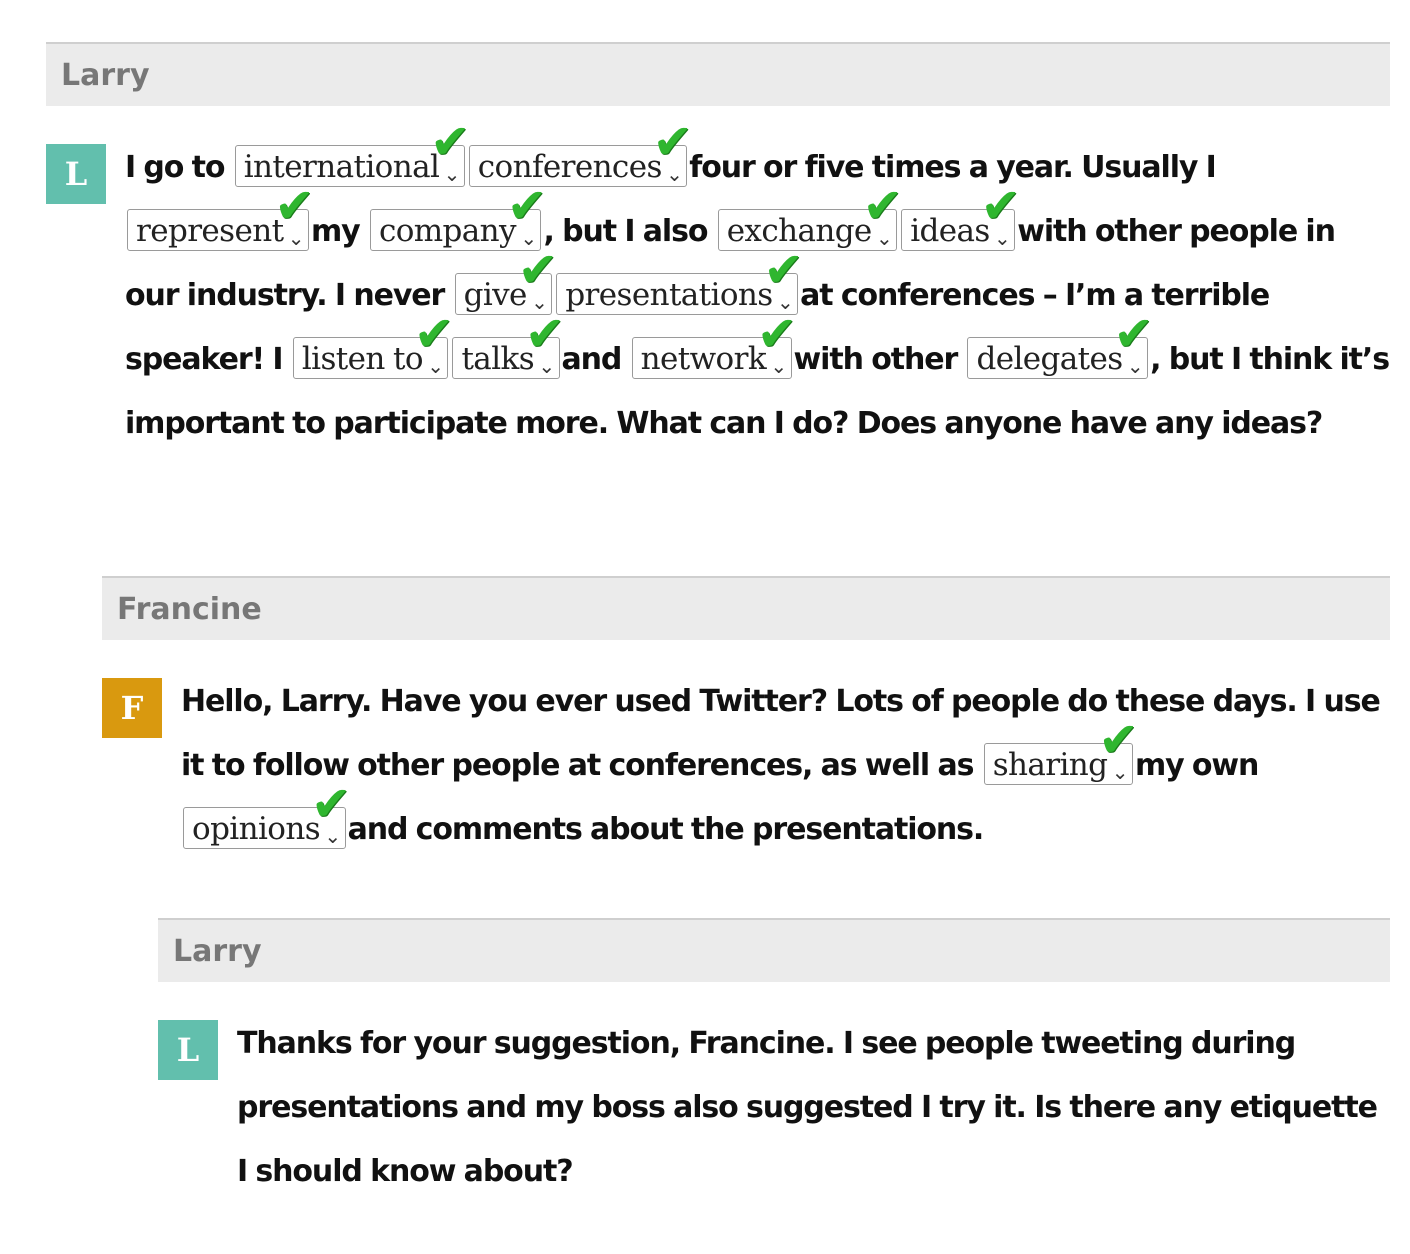 The width and height of the screenshot is (1410, 1254). I want to click on post-author: Francine, so click(746, 608).